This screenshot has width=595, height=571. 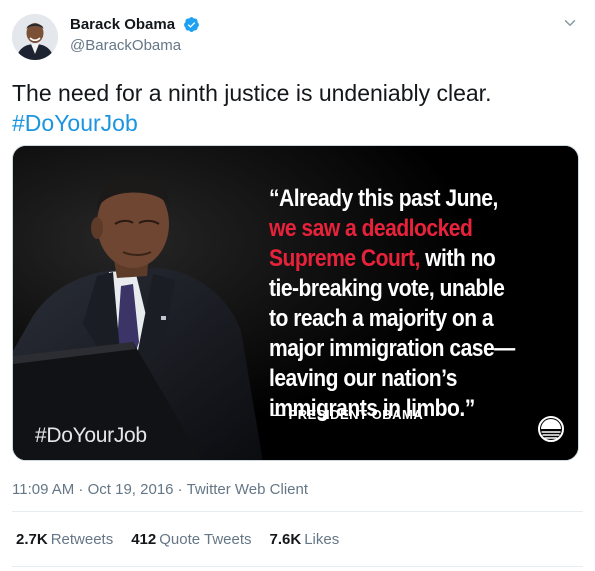 What do you see at coordinates (144, 539) in the screenshot?
I see `quote-tweets-count: 412` at bounding box center [144, 539].